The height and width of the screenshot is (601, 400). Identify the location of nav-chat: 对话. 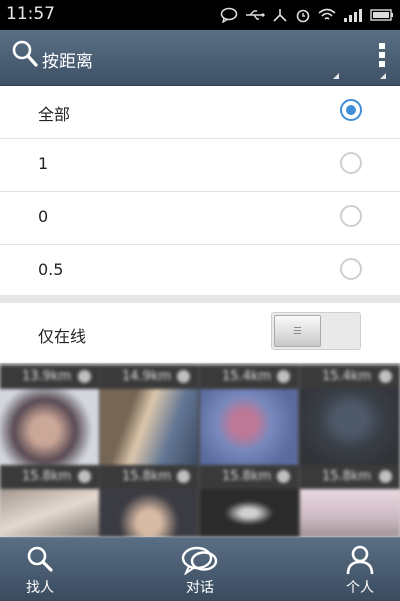
(200, 569).